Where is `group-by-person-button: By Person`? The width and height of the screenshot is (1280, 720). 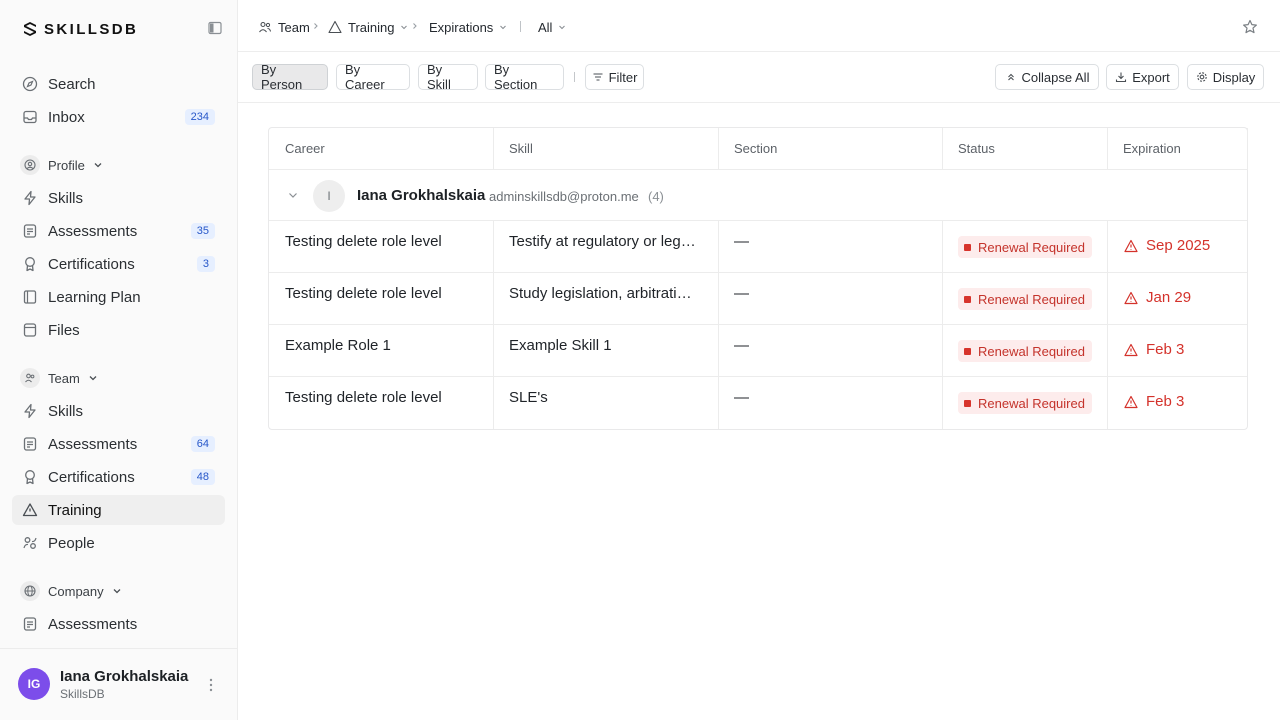
group-by-person-button: By Person is located at coordinates (290, 77).